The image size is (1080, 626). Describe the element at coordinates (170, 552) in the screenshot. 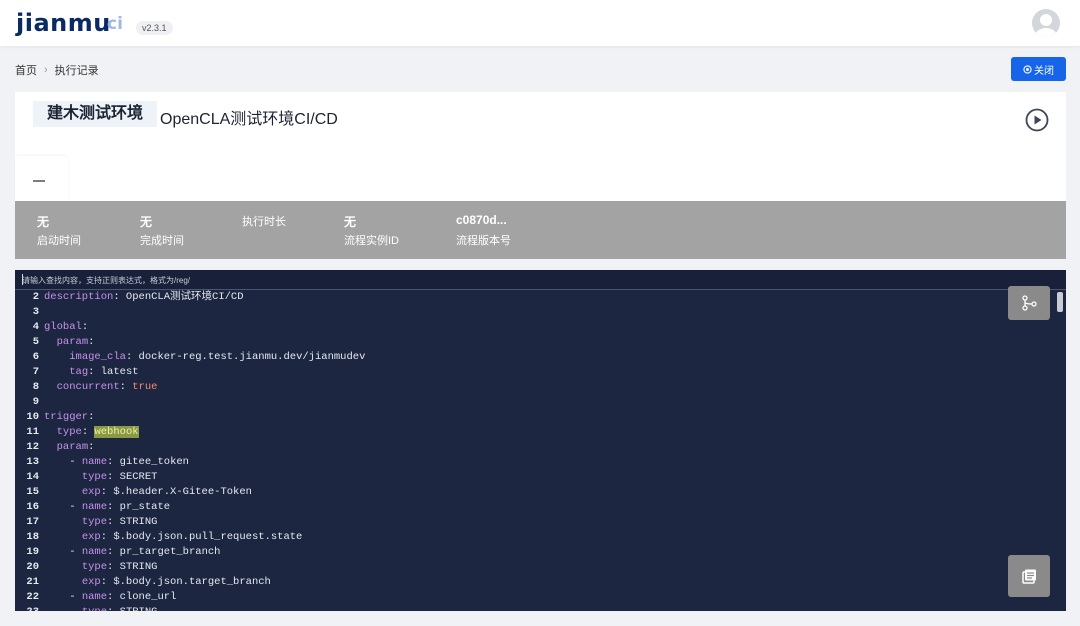

I see `yaml-value: pr_target_branch` at that location.